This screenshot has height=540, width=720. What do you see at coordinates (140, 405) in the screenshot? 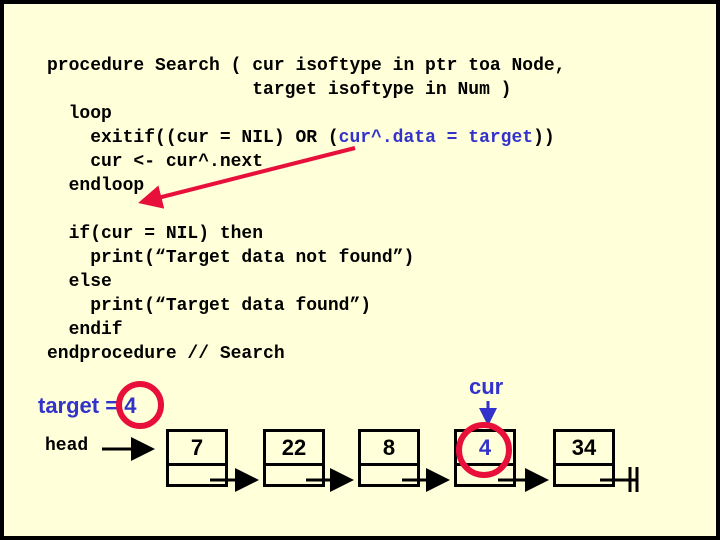
I see `target-highlight-circle` at bounding box center [140, 405].